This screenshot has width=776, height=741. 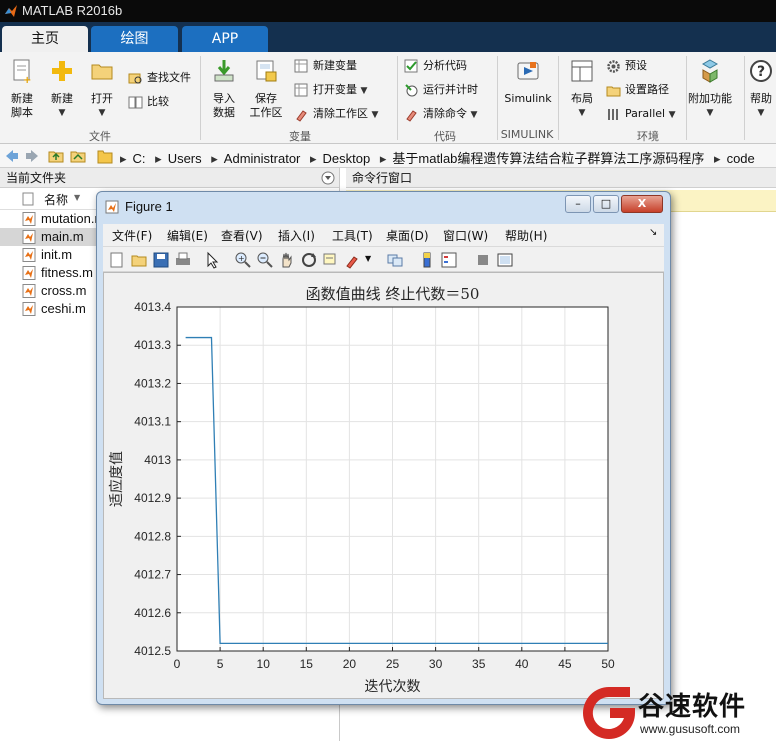 I want to click on open-dropdown-icon: ▼, so click(x=102, y=113).